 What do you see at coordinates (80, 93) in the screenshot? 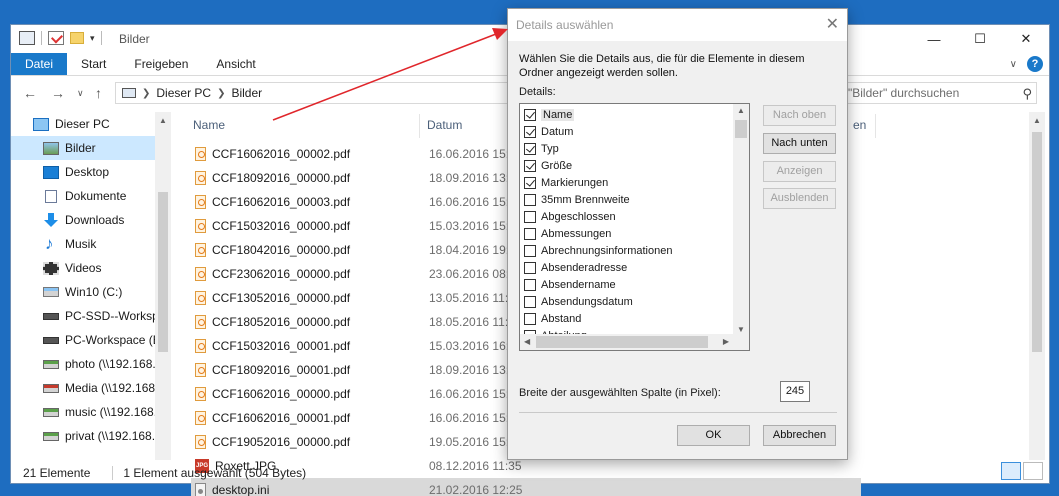
I see `recent-locations-chevron-icon: ∨` at bounding box center [80, 93].